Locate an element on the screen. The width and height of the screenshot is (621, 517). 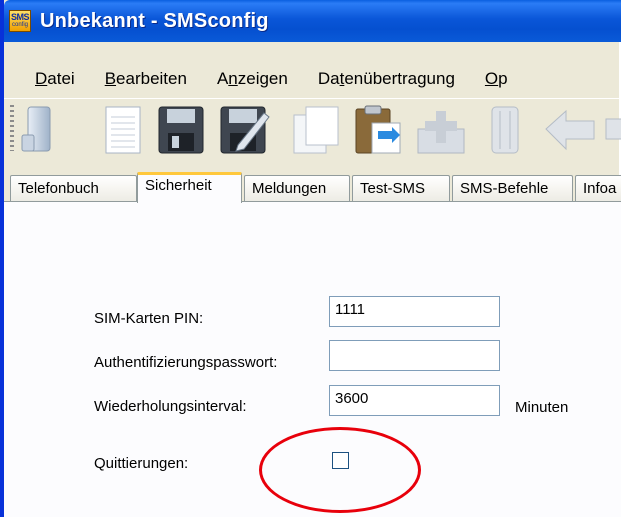
interval-input: 3600 is located at coordinates (414, 400).